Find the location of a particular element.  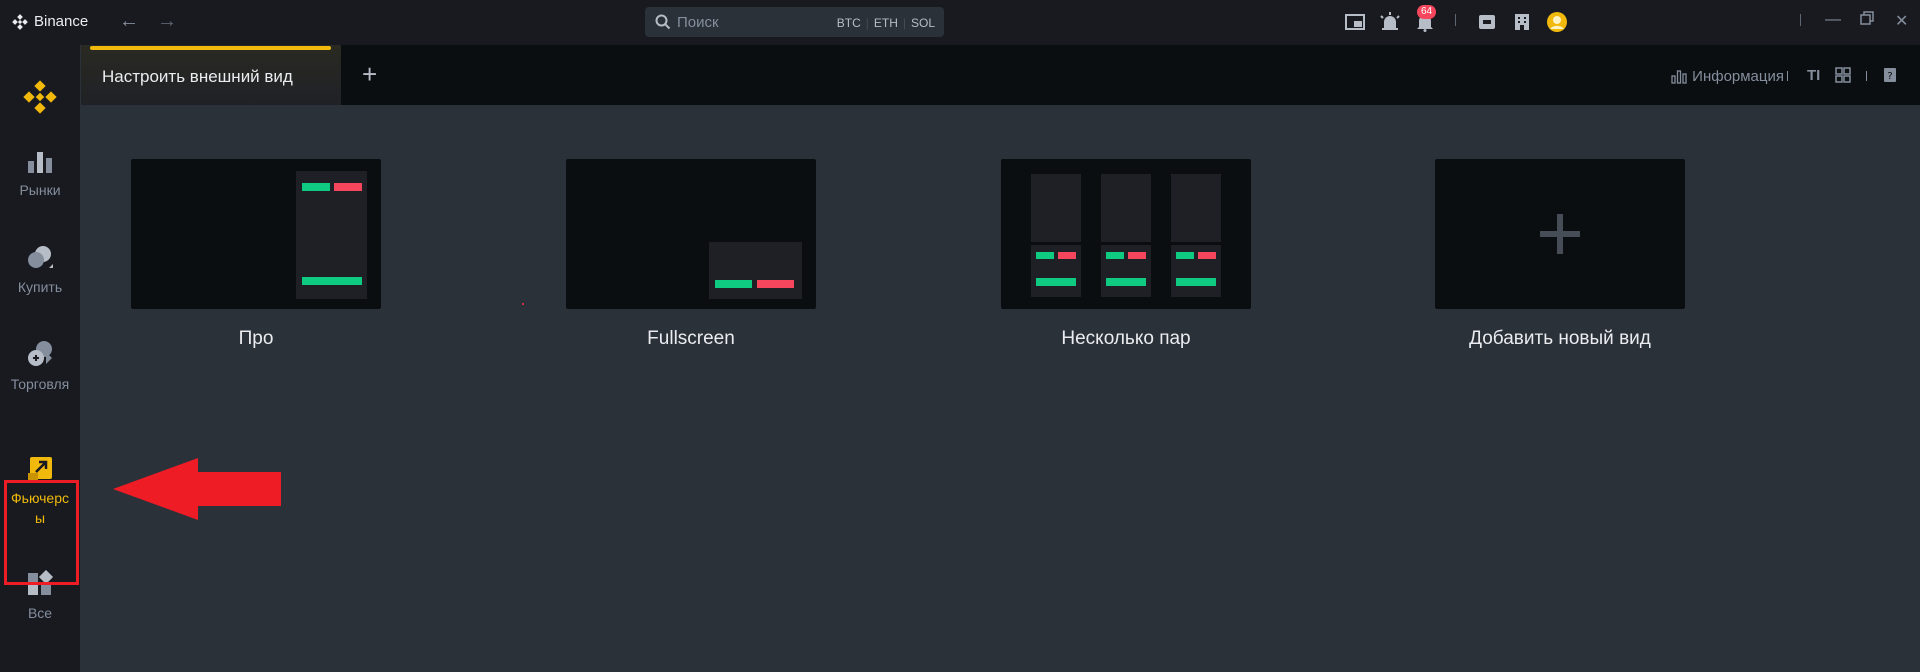

active-tab-indicator is located at coordinates (210, 48).